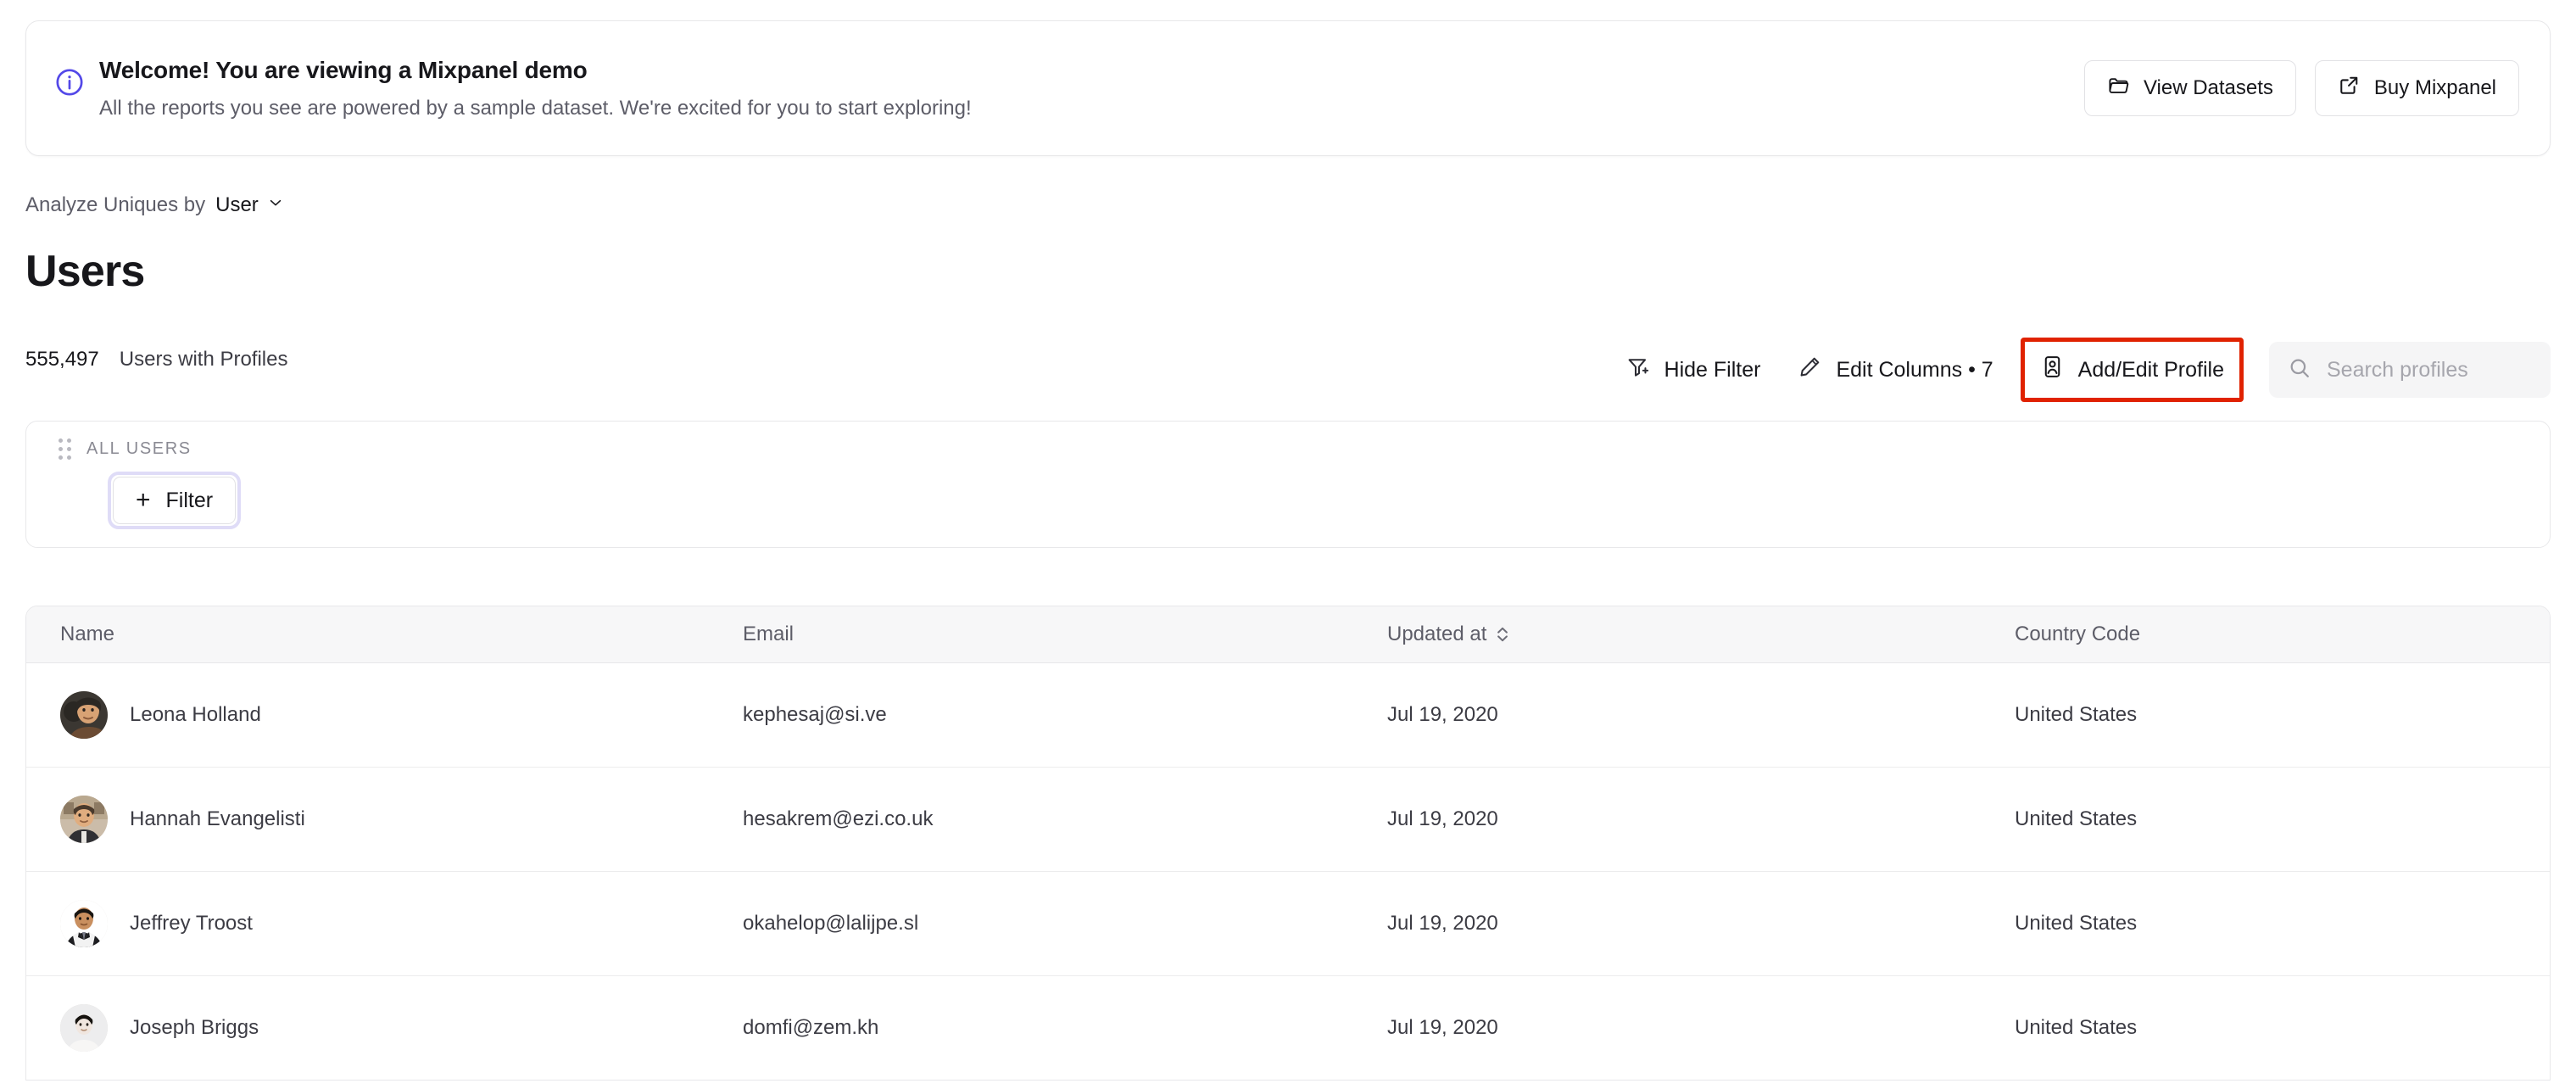  I want to click on view-datasets-button: View Datasets, so click(2189, 88).